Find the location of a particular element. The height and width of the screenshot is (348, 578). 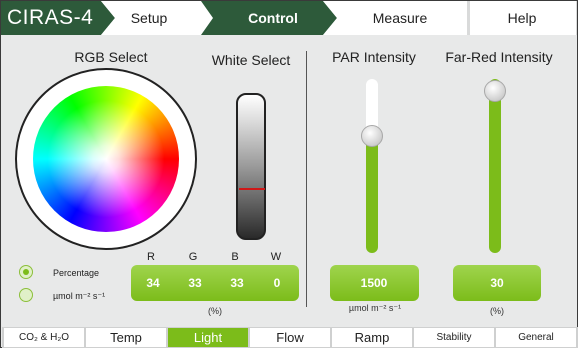

white-select-title: White Select is located at coordinates (251, 60).